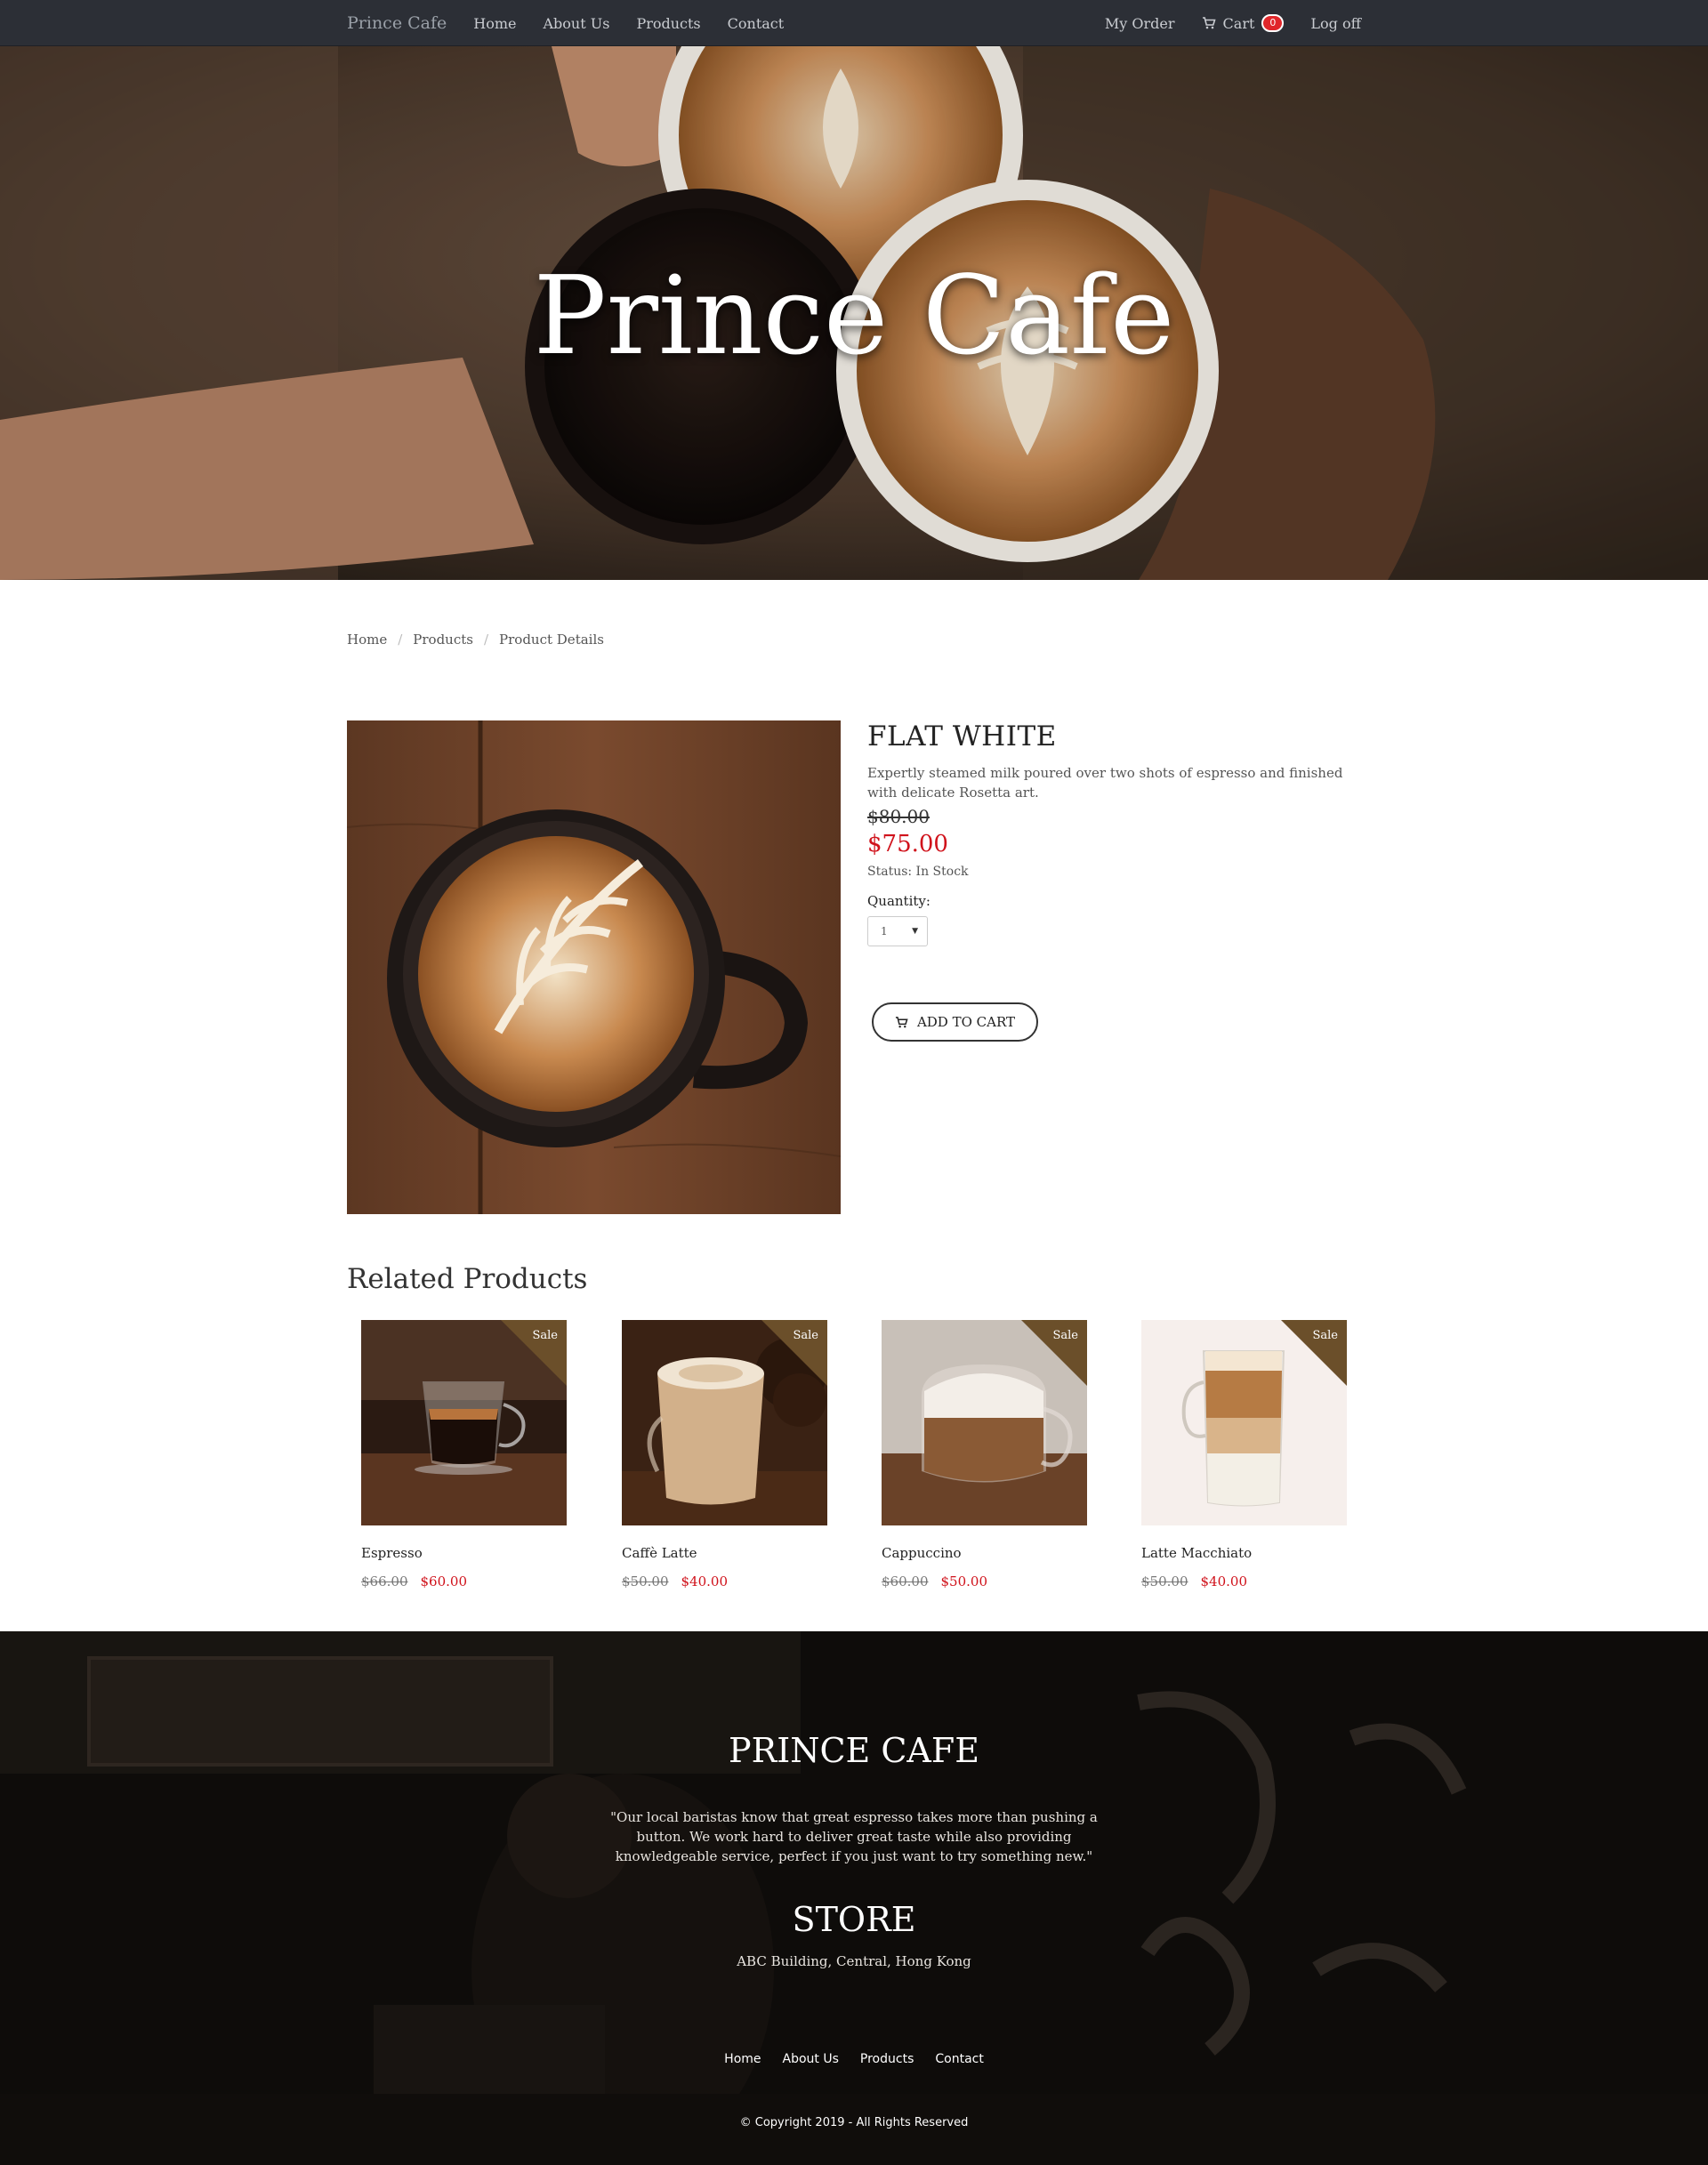 This screenshot has height=2165, width=1708. Describe the element at coordinates (1140, 23) in the screenshot. I see `my-order-link: My Order` at that location.